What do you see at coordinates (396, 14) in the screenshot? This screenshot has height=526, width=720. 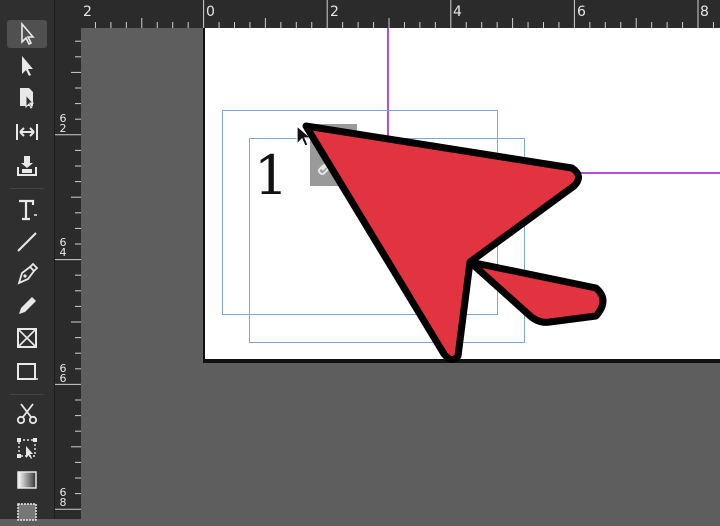 I see `horizontal-ruler-ticks` at bounding box center [396, 14].